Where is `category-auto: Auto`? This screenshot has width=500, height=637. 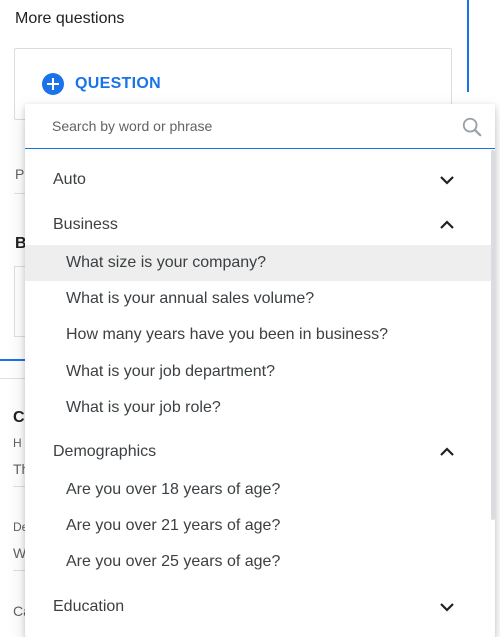 category-auto: Auto is located at coordinates (260, 180).